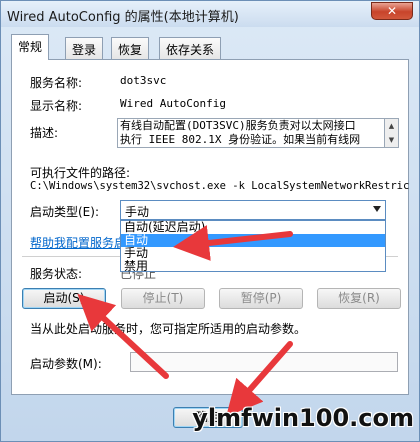 Image resolution: width=420 pixels, height=442 pixels. What do you see at coordinates (253, 210) in the screenshot?
I see `startup-type-select: 手动` at bounding box center [253, 210].